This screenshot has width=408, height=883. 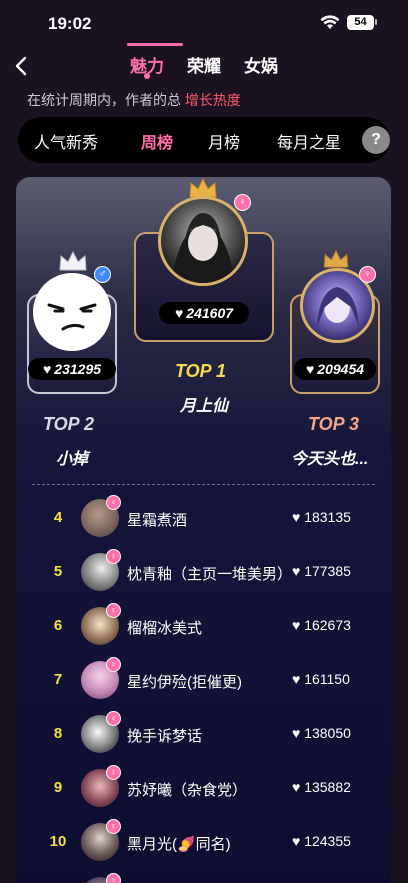 What do you see at coordinates (58, 625) in the screenshot?
I see `row-rank: 6` at bounding box center [58, 625].